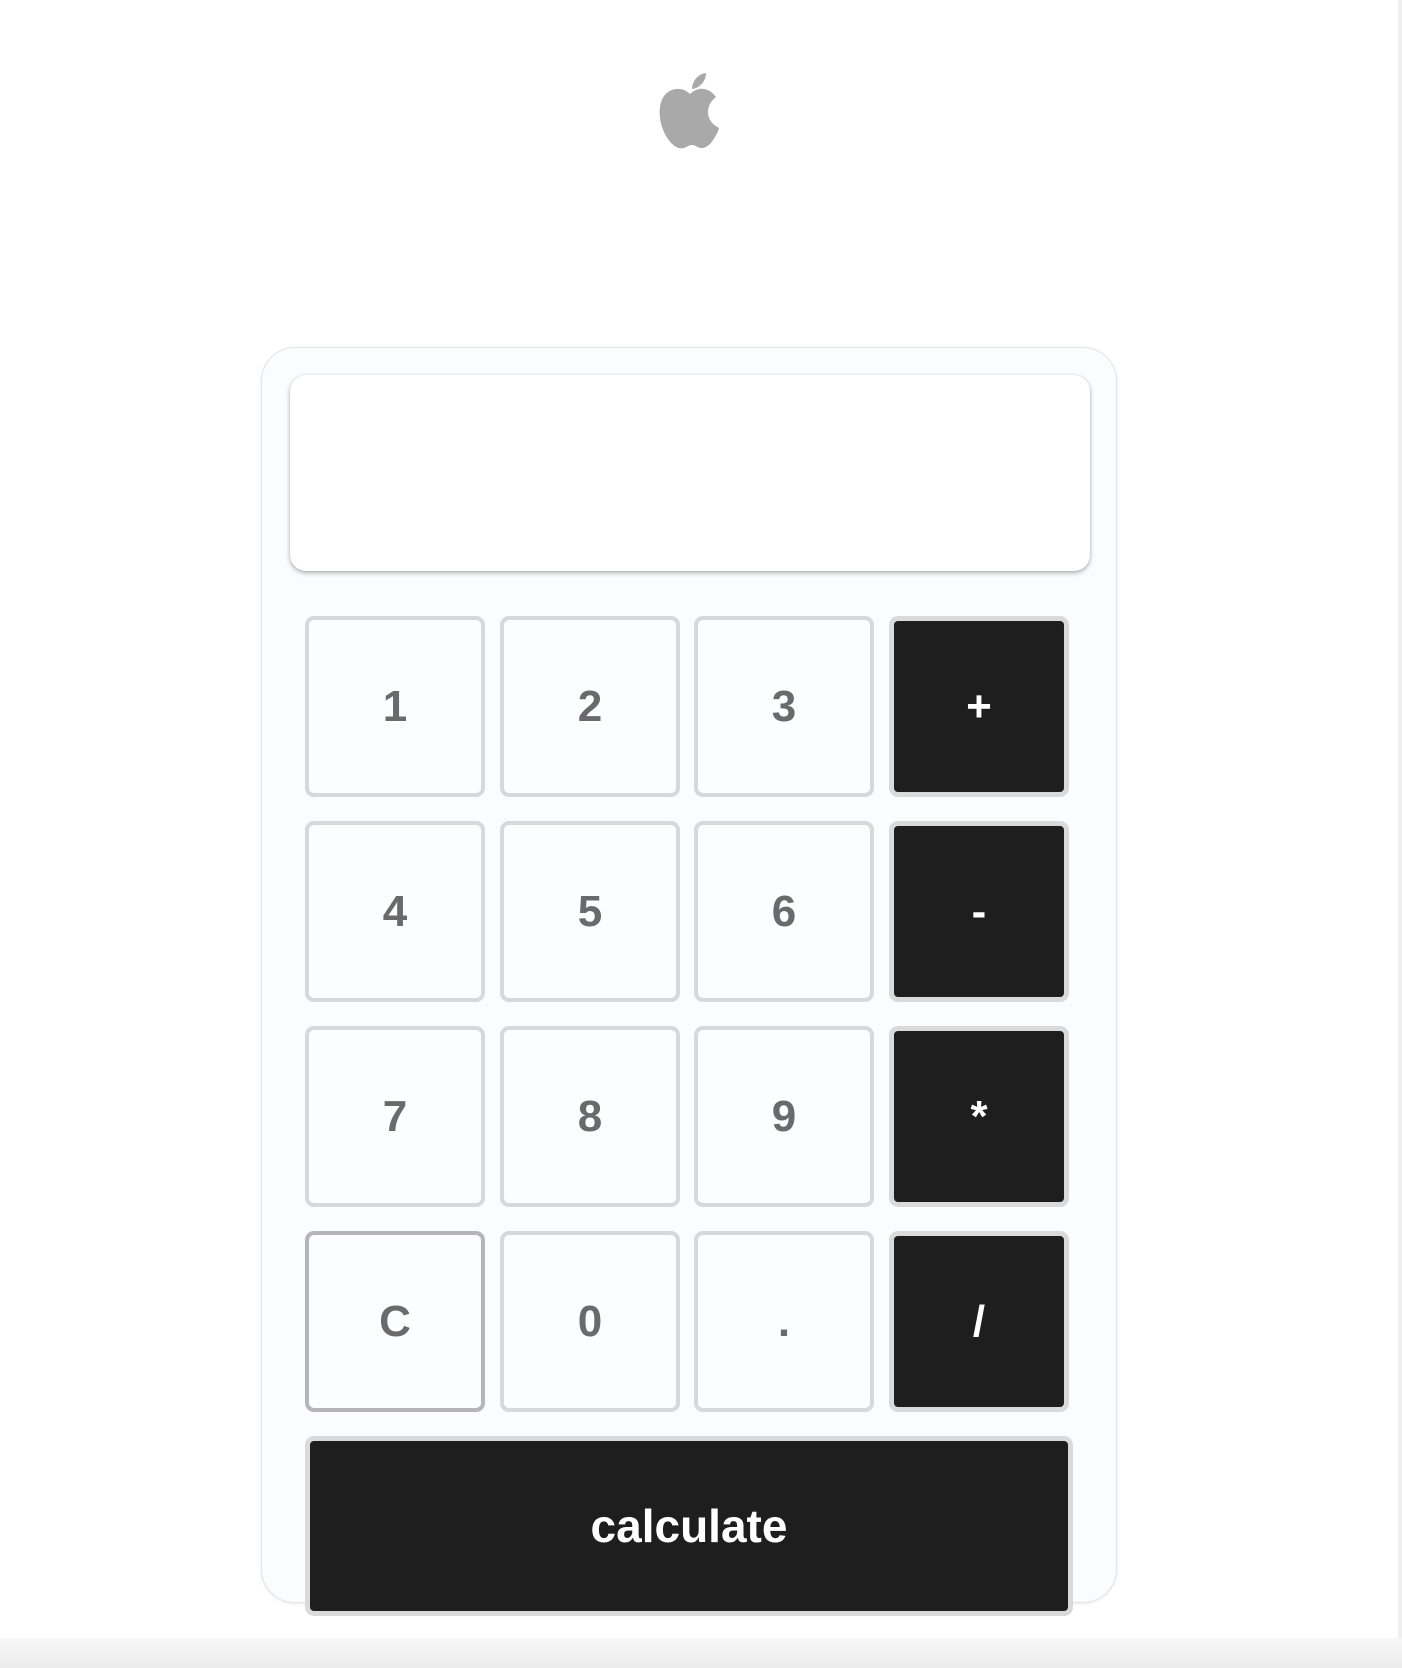 This screenshot has width=1402, height=1668. I want to click on key-5: 5, so click(590, 911).